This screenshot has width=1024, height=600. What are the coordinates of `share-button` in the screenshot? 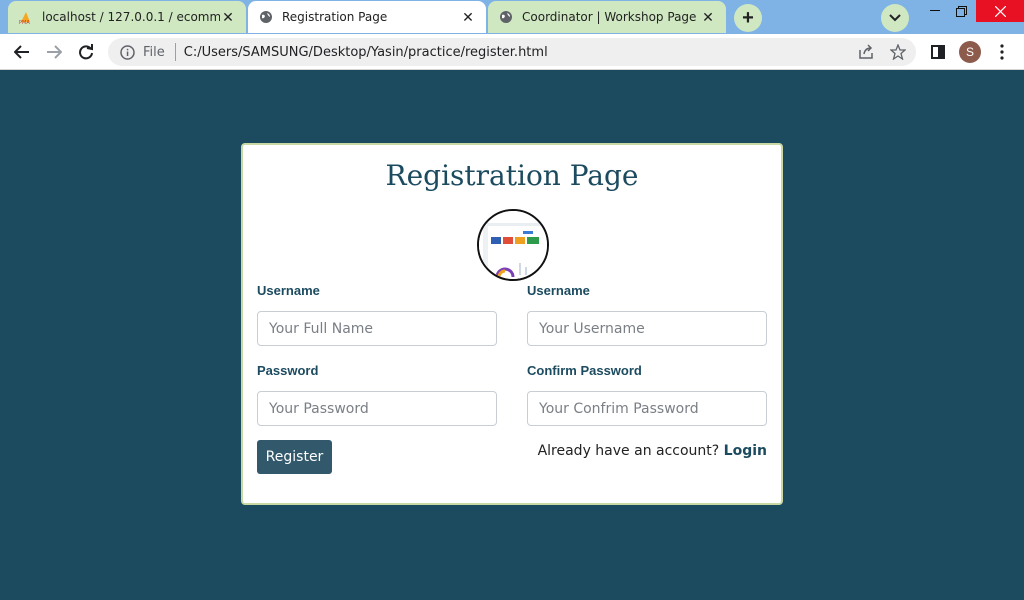 It's located at (866, 52).